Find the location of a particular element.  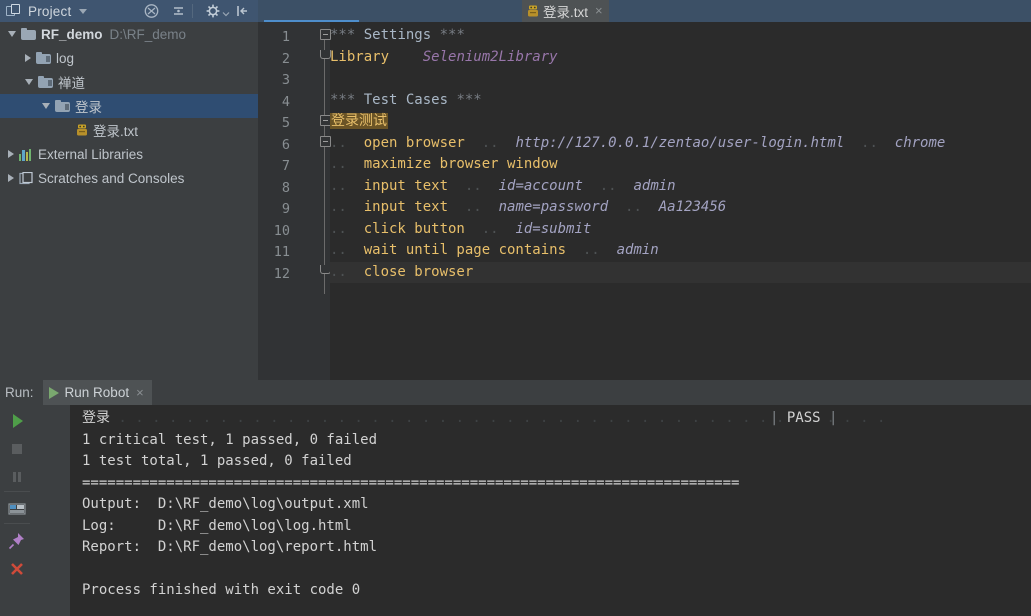

code-token: admin is located at coordinates (654, 185).